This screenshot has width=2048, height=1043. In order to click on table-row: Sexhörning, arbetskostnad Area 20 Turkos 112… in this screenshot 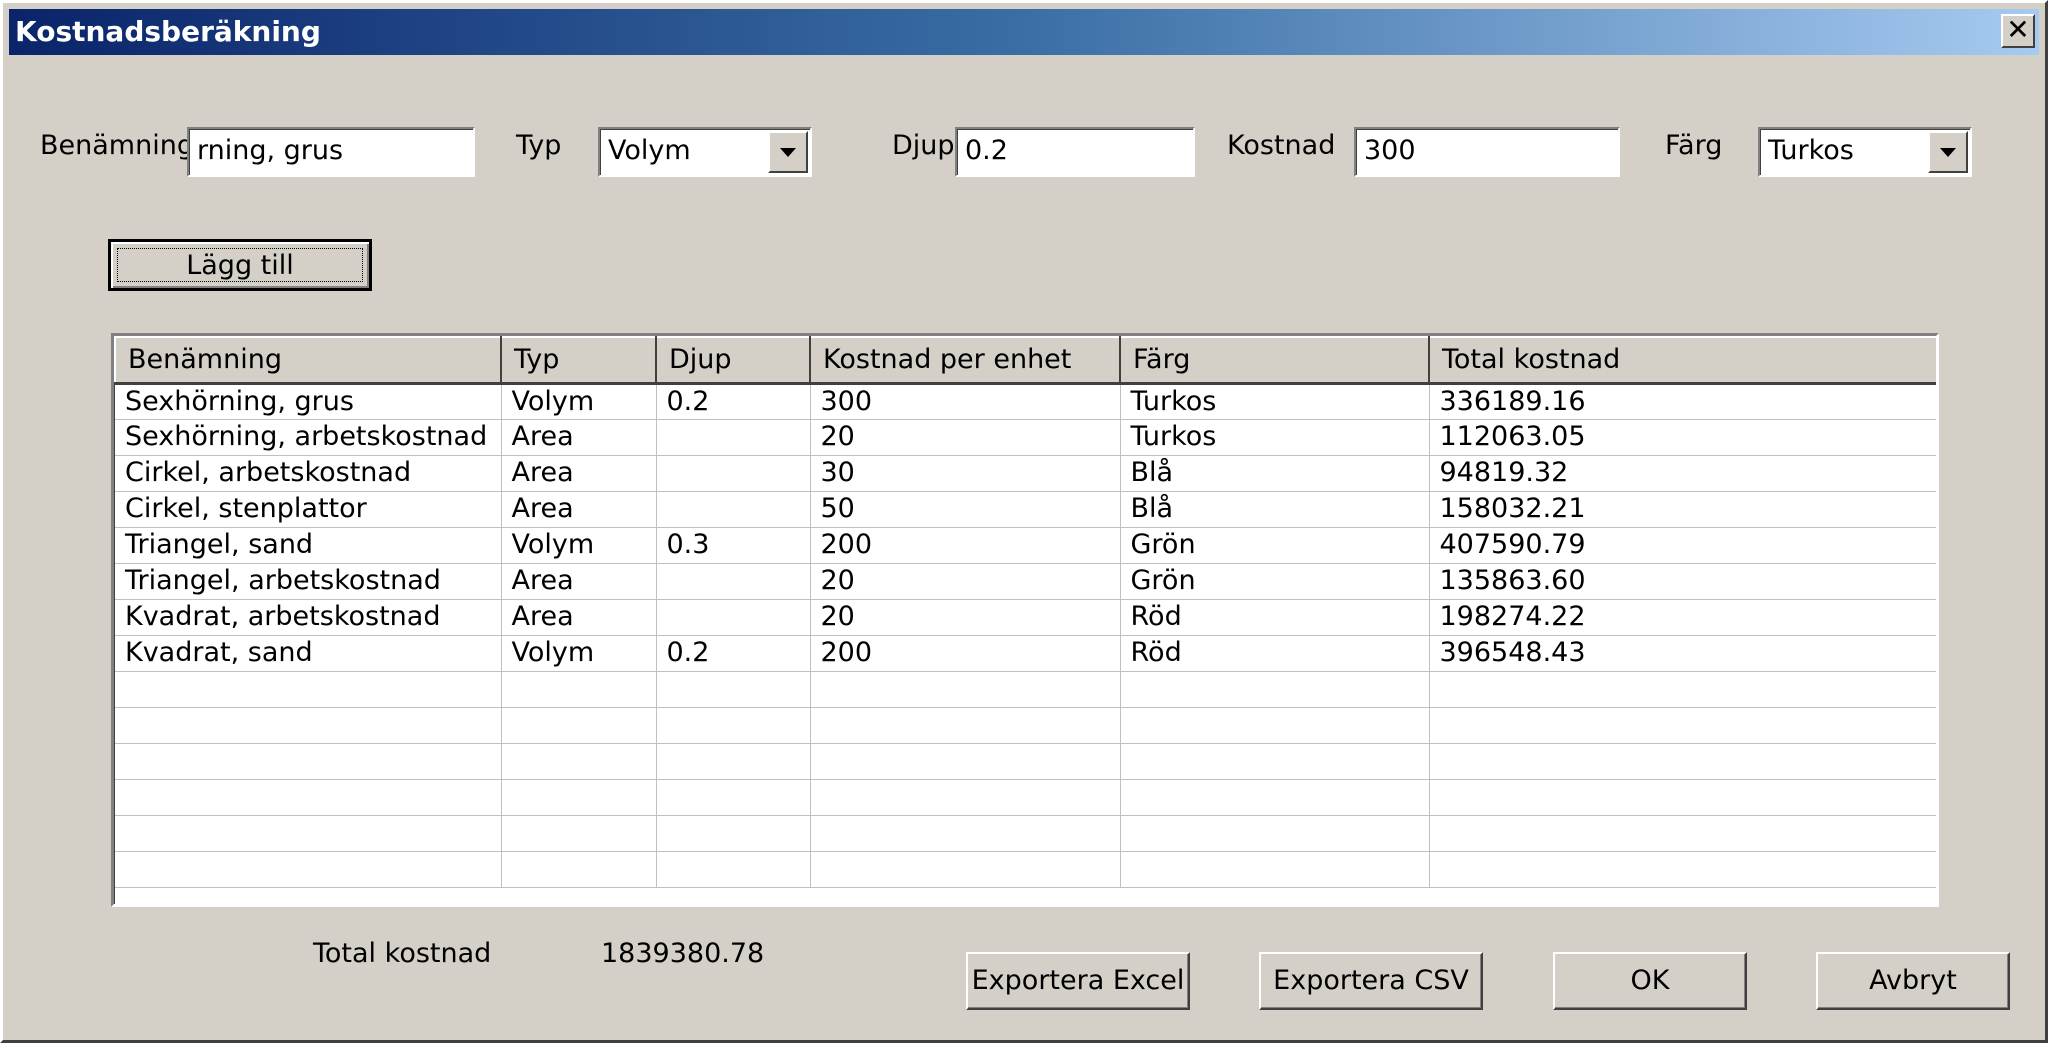, I will do `click(1025, 437)`.